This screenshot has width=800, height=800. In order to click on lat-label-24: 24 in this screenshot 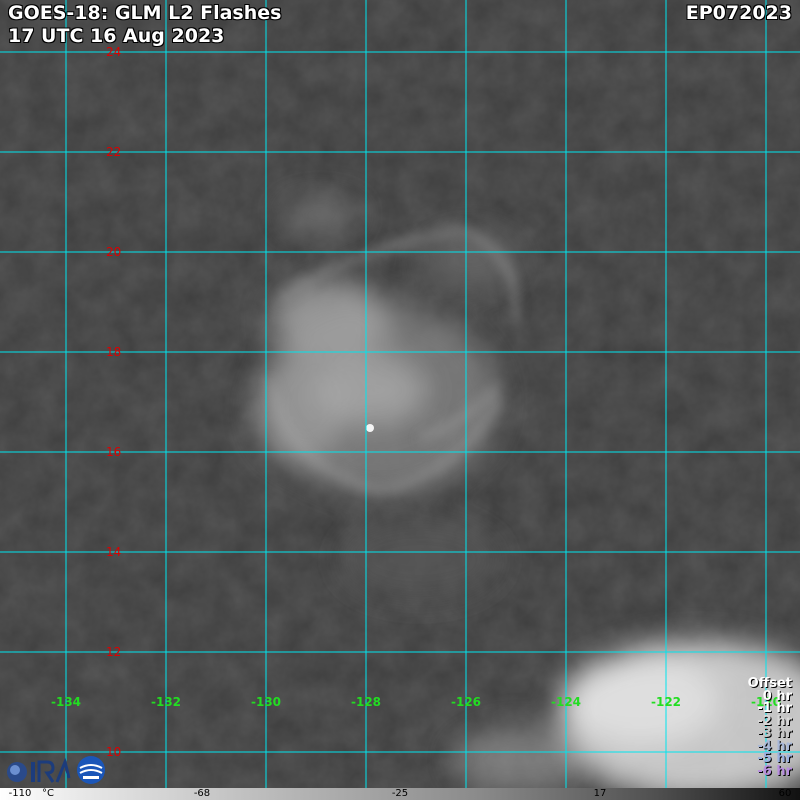, I will do `click(114, 52)`.